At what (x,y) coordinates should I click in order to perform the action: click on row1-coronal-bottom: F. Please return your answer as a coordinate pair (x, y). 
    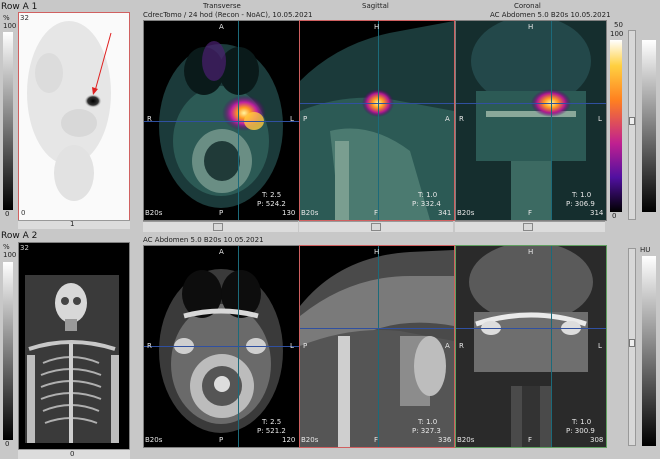
    Looking at the image, I should click on (530, 213).